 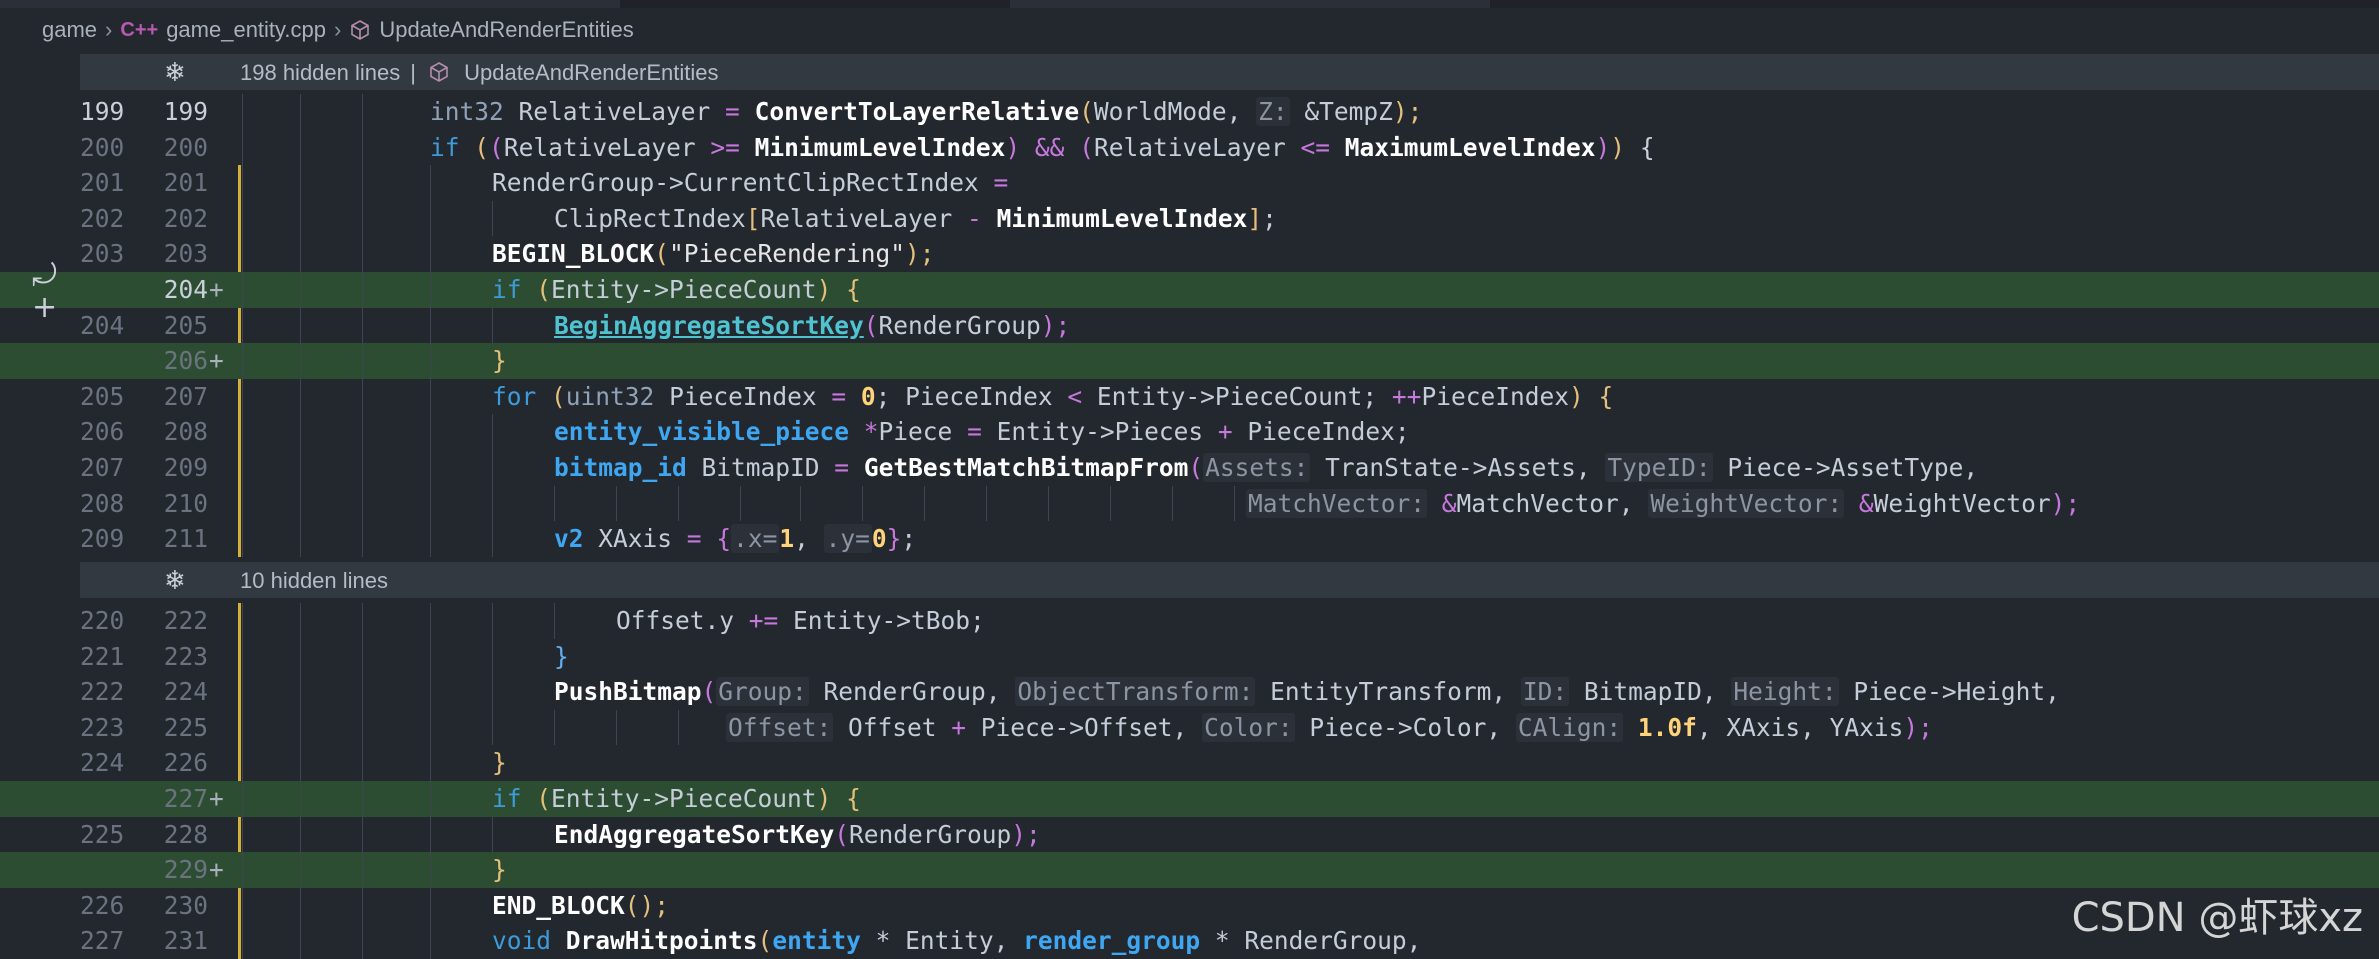 I want to click on fold-symbol: UpdateAndRenderEntities, so click(x=591, y=72).